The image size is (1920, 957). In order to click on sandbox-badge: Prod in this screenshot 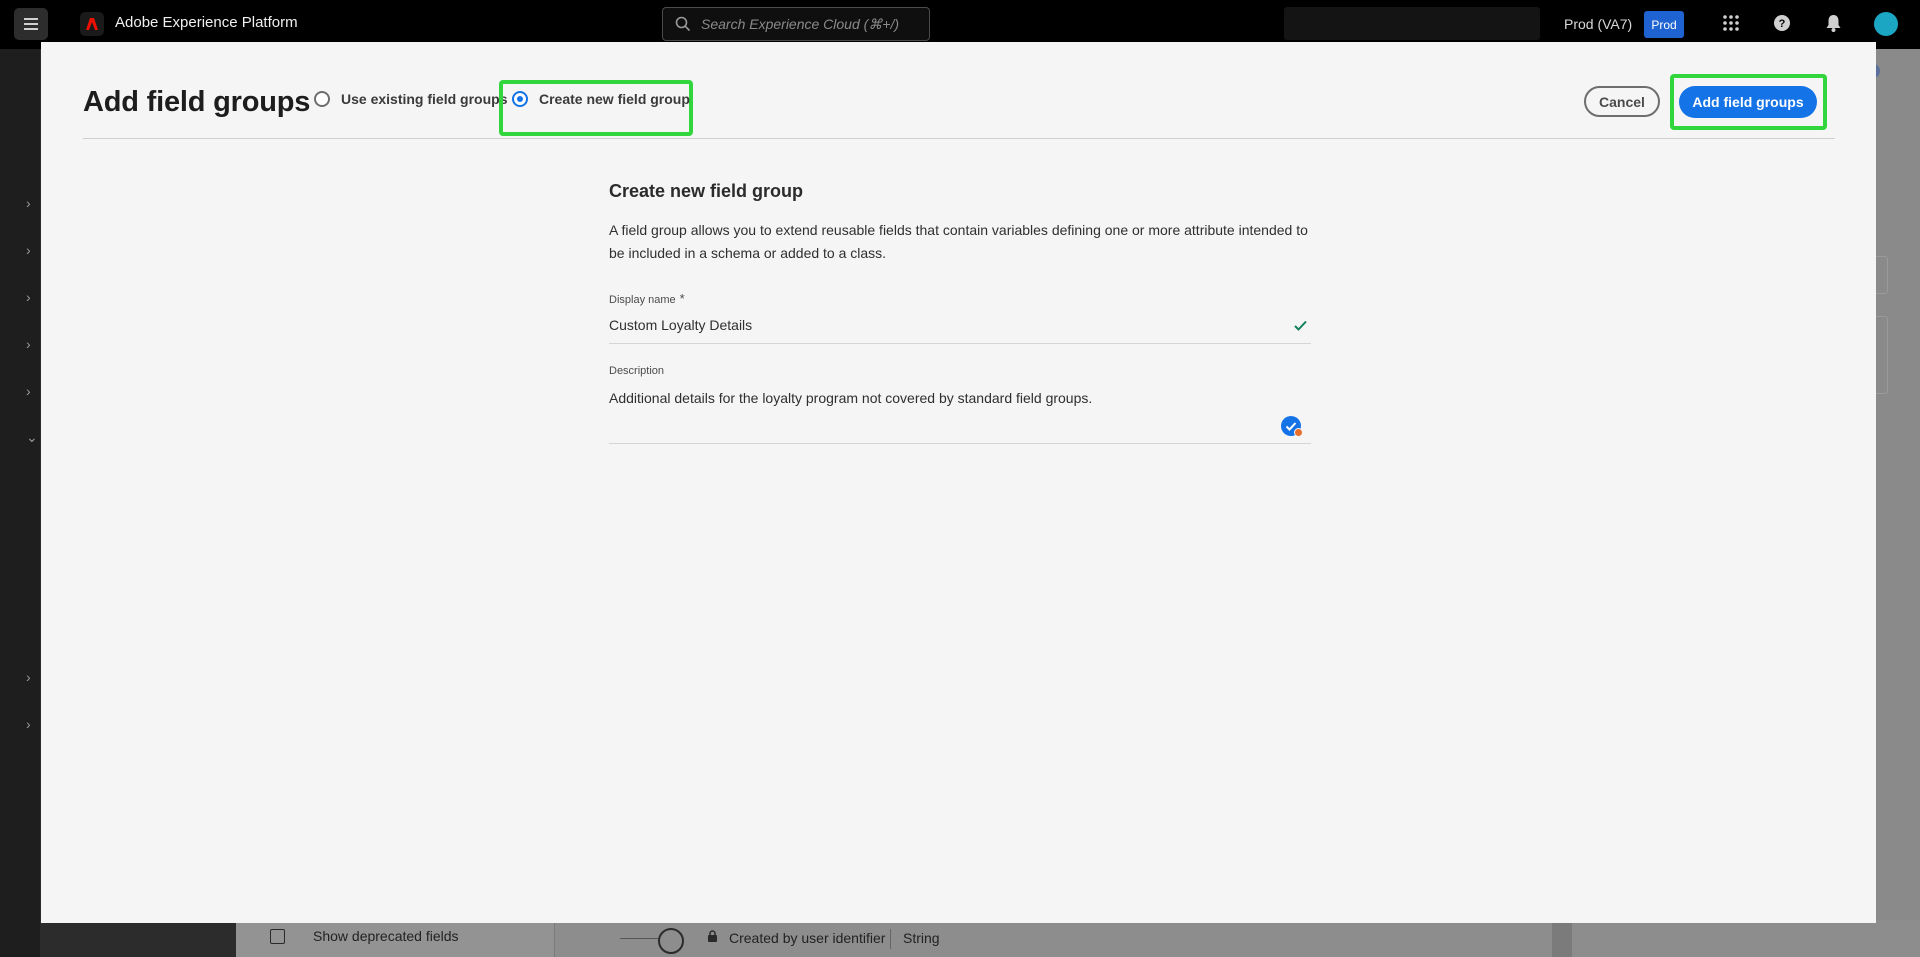, I will do `click(1664, 24)`.